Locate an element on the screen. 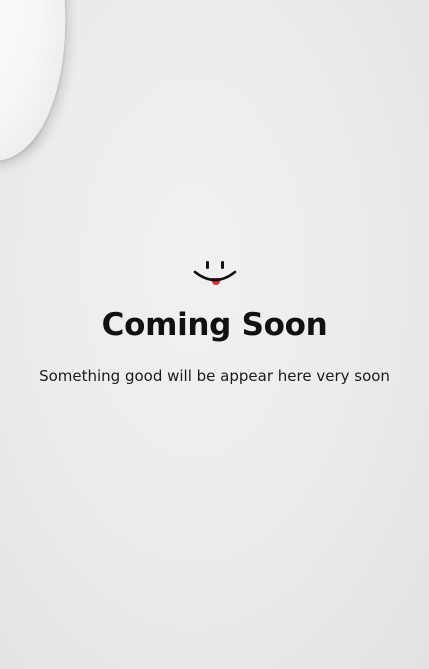 The image size is (429, 669). page-title: Coming Soon is located at coordinates (214, 325).